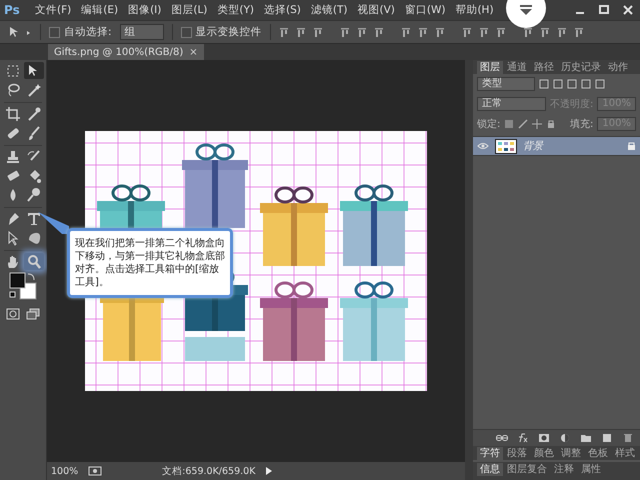 Image resolution: width=640 pixels, height=480 pixels. I want to click on close-tab-button: ×, so click(193, 52).